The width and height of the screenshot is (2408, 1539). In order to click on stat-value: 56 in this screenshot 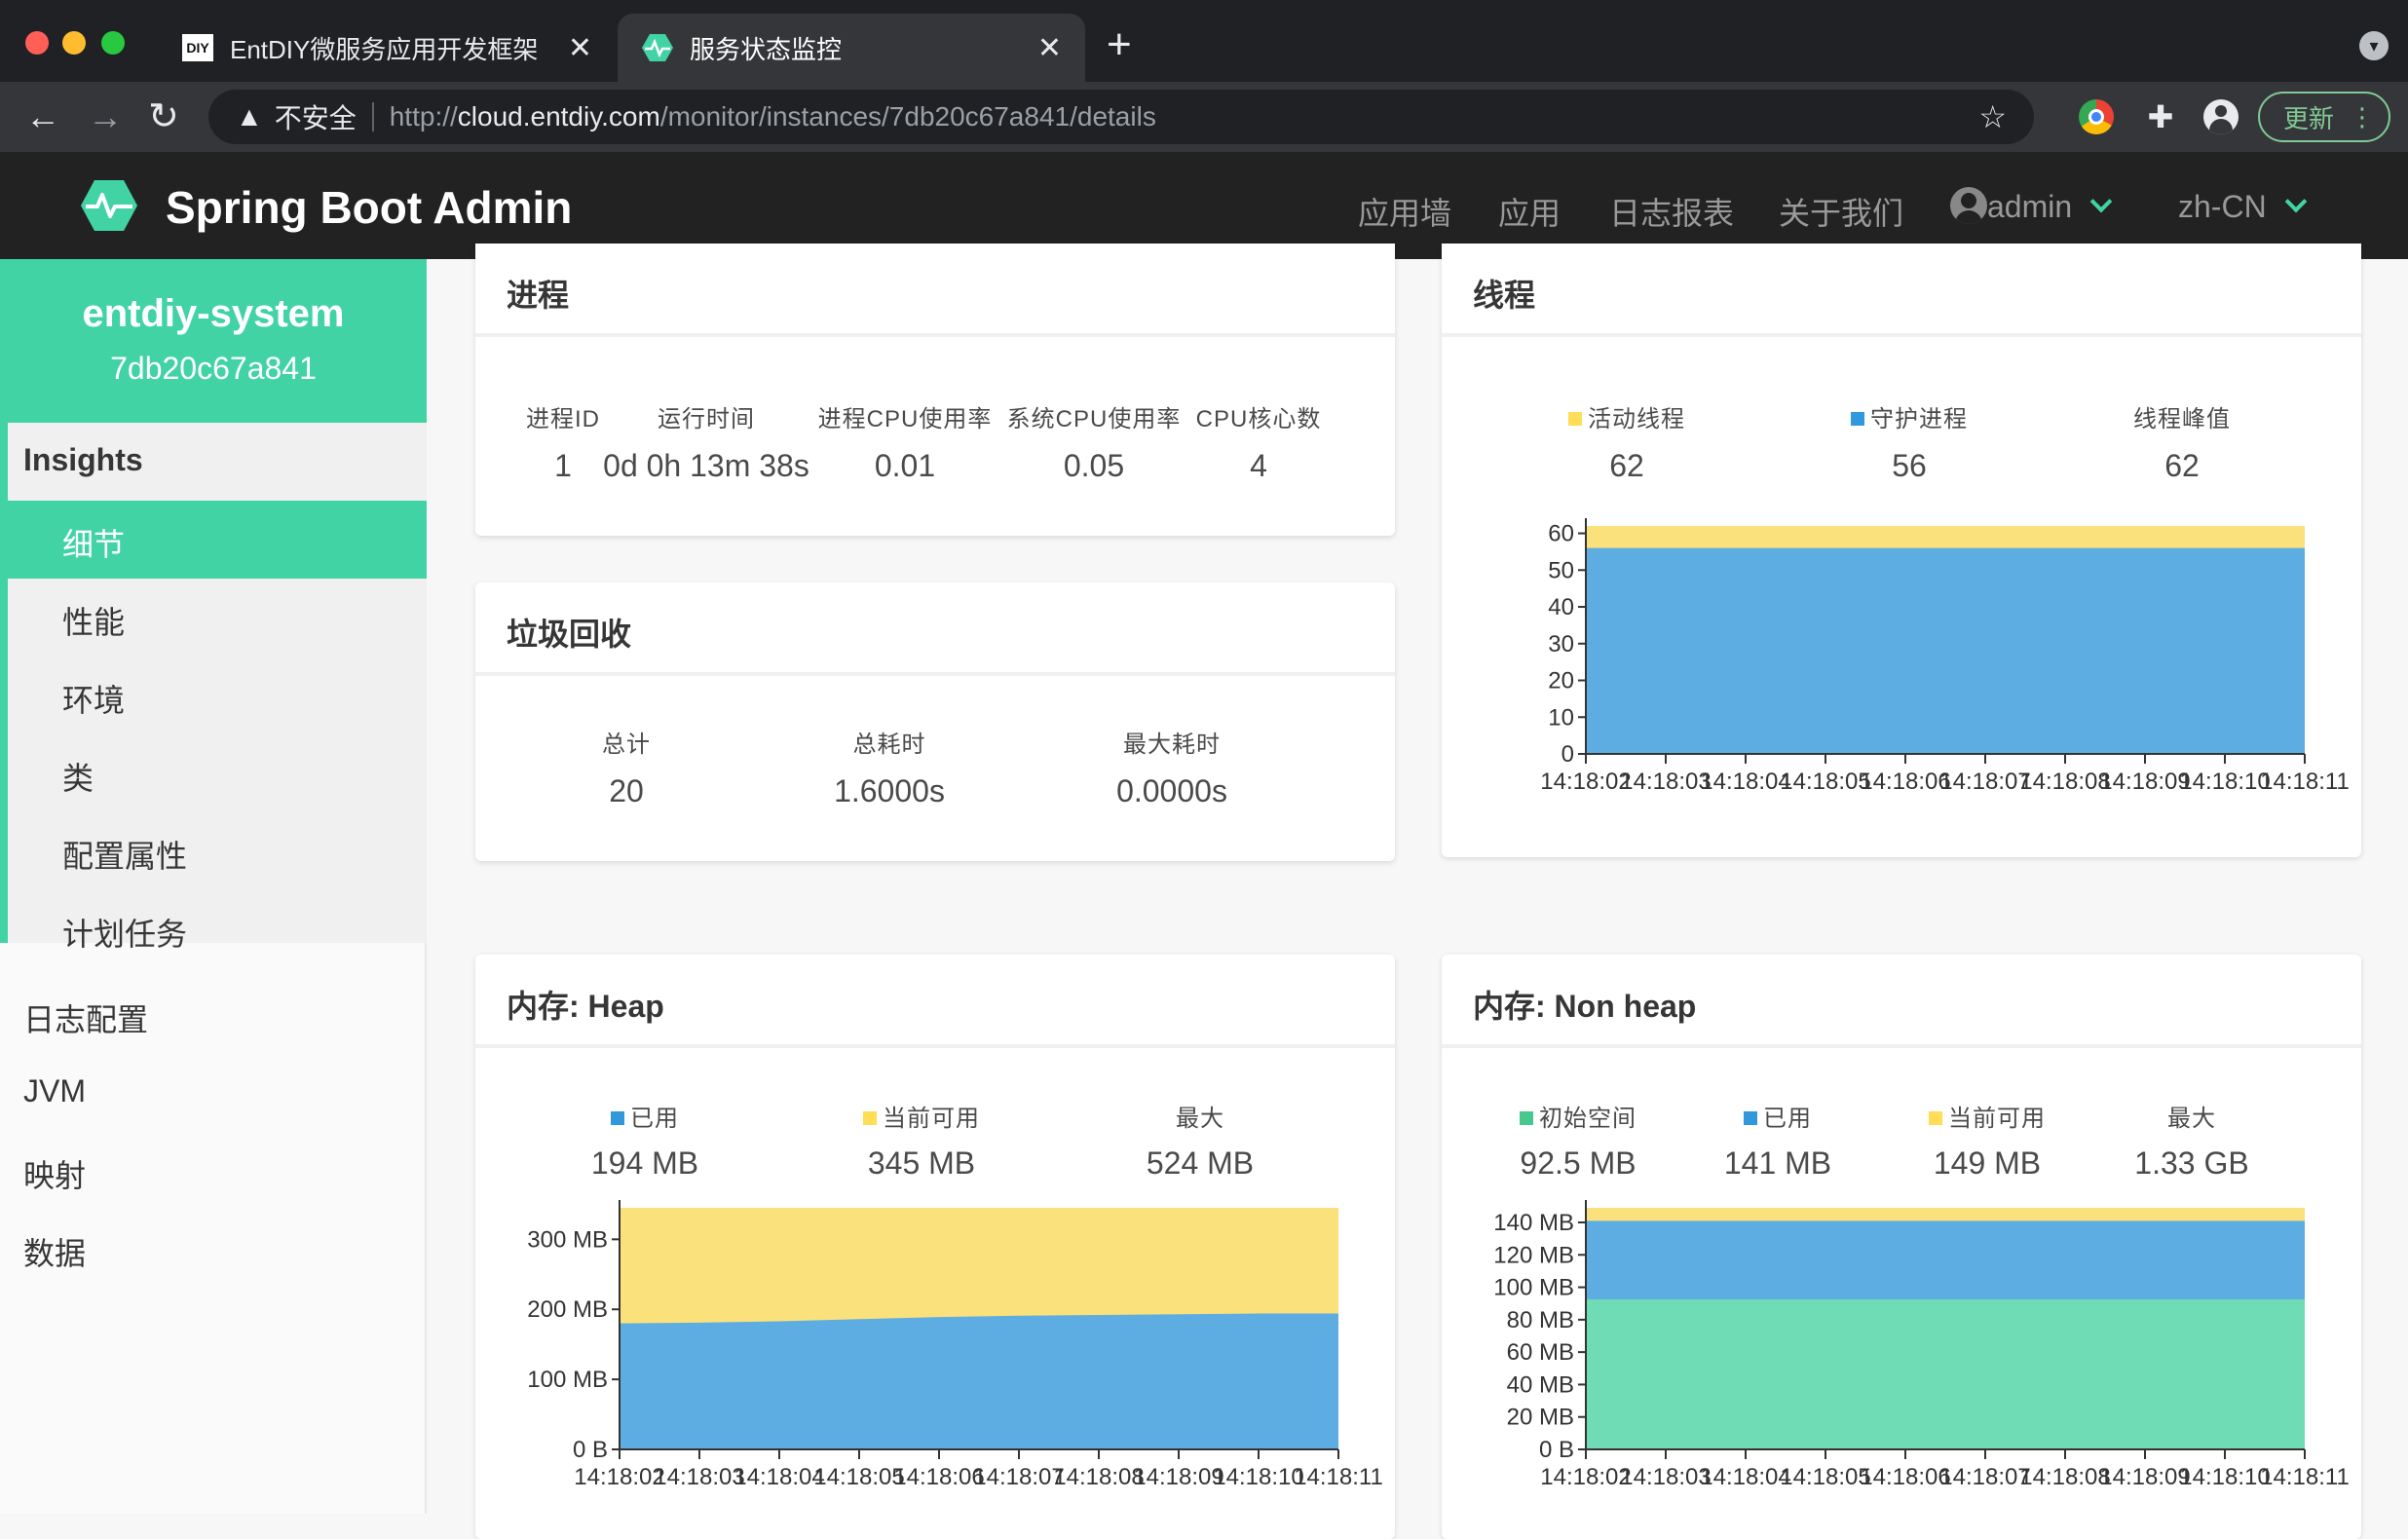, I will do `click(1909, 465)`.